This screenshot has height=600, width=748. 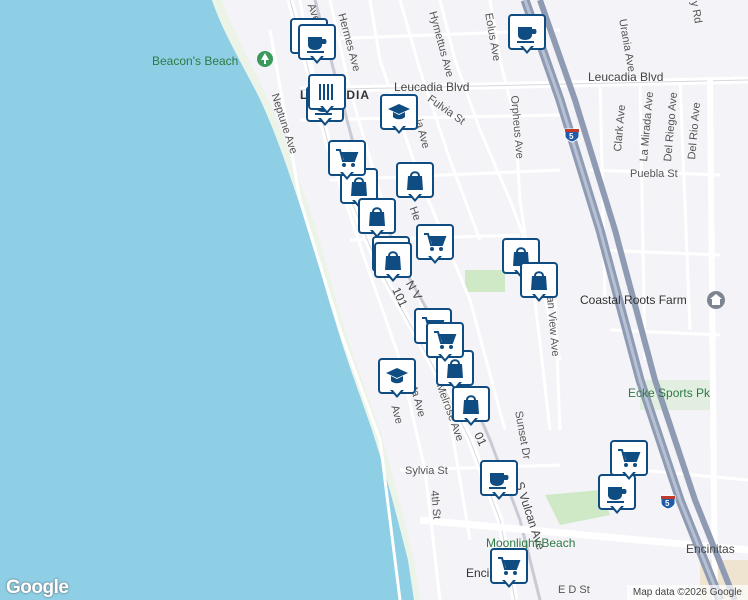 What do you see at coordinates (687, 592) in the screenshot?
I see `map-attribution: Map data ©2026 Google` at bounding box center [687, 592].